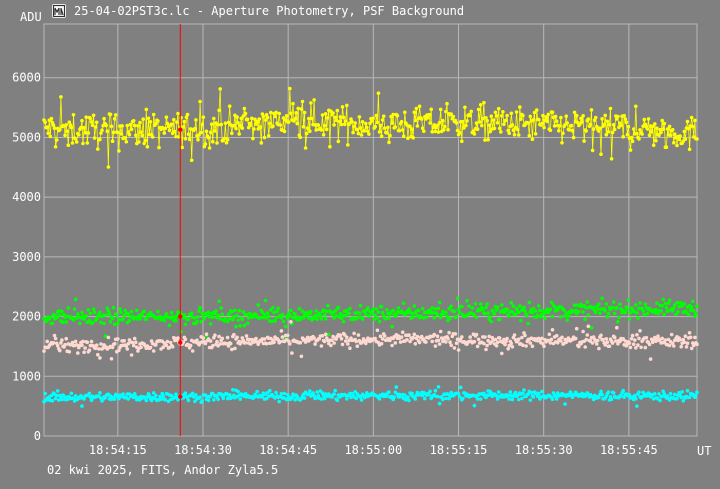 This screenshot has height=489, width=720. Describe the element at coordinates (180, 230) in the screenshot. I see `time-cursor` at that location.